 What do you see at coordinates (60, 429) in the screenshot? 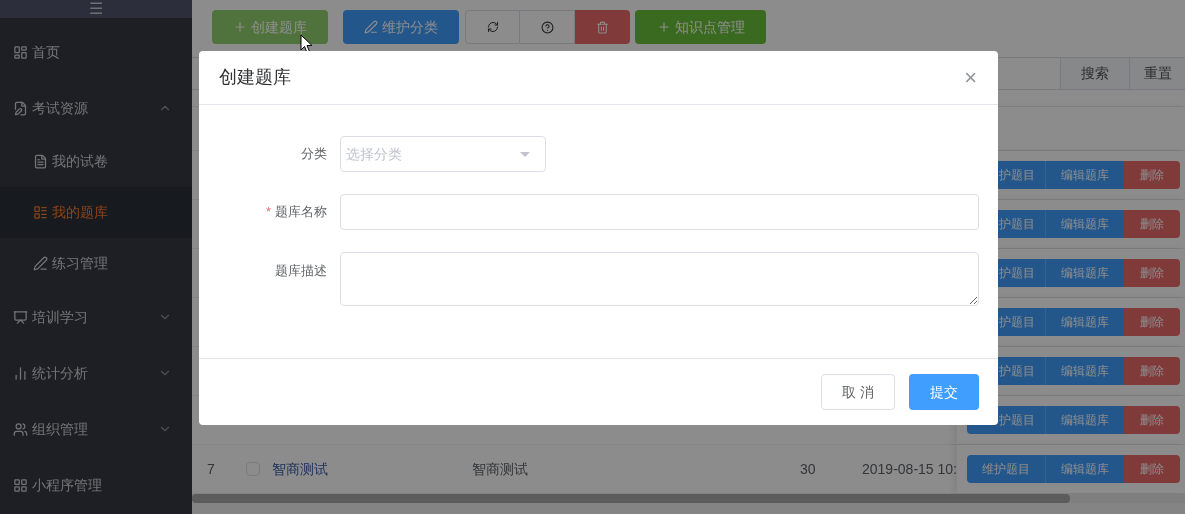
I see `sidebar-label: 组织管理` at bounding box center [60, 429].